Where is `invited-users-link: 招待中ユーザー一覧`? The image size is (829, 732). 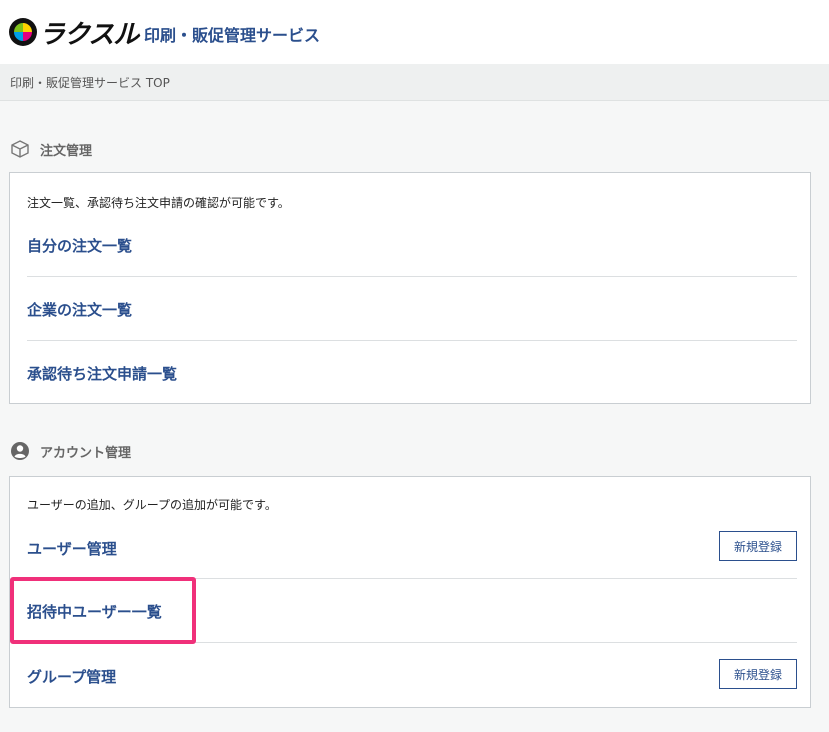 invited-users-link: 招待中ユーザー一覧 is located at coordinates (94, 611).